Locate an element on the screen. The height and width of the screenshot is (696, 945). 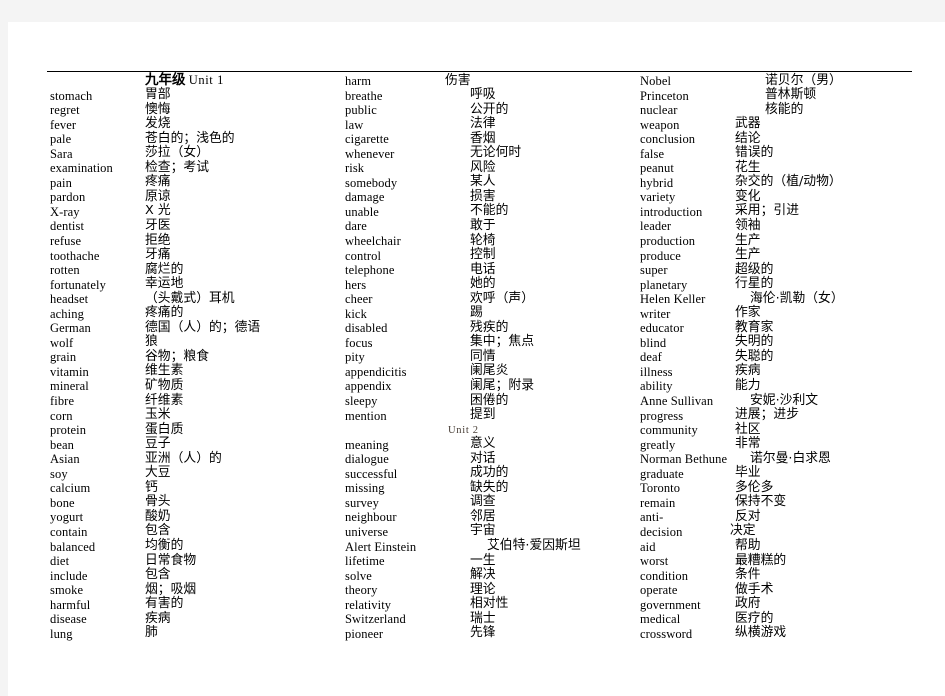
entry-chinese-gloss: 普林斯顿 is located at coordinates (791, 95).